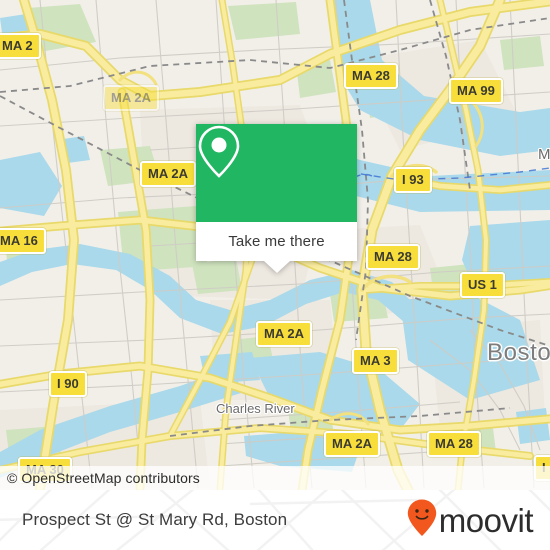 Image resolution: width=550 pixels, height=550 pixels. Describe the element at coordinates (518, 352) in the screenshot. I see `city-label: Boston` at that location.